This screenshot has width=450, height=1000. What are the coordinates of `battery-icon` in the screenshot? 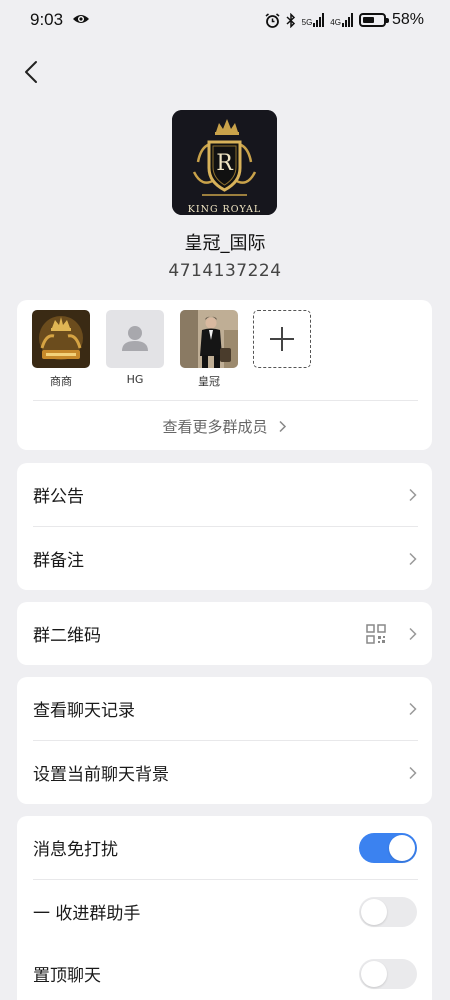 It's located at (373, 20).